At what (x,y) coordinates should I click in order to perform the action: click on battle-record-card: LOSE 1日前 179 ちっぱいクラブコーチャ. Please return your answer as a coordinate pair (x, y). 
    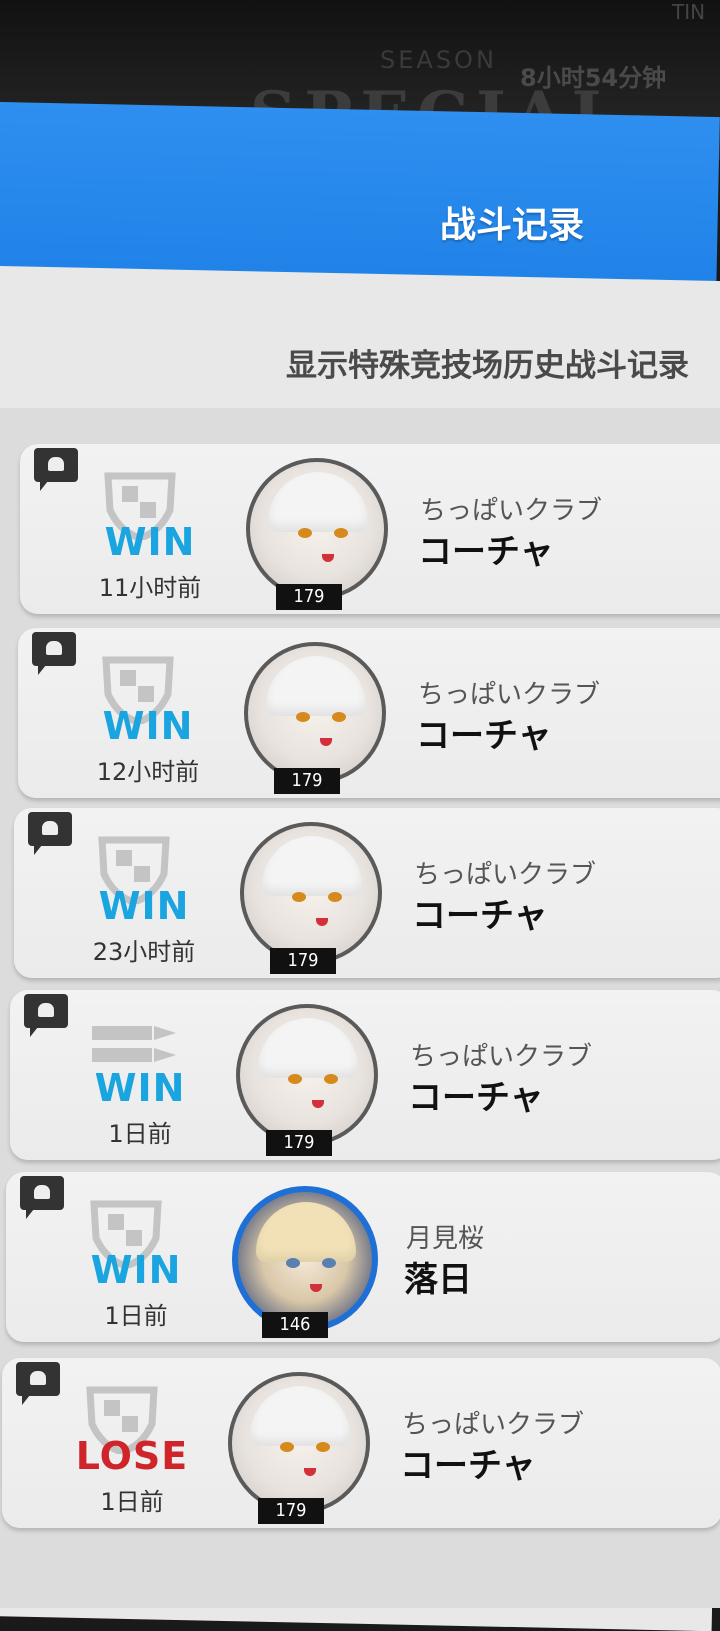
    Looking at the image, I should click on (361, 1443).